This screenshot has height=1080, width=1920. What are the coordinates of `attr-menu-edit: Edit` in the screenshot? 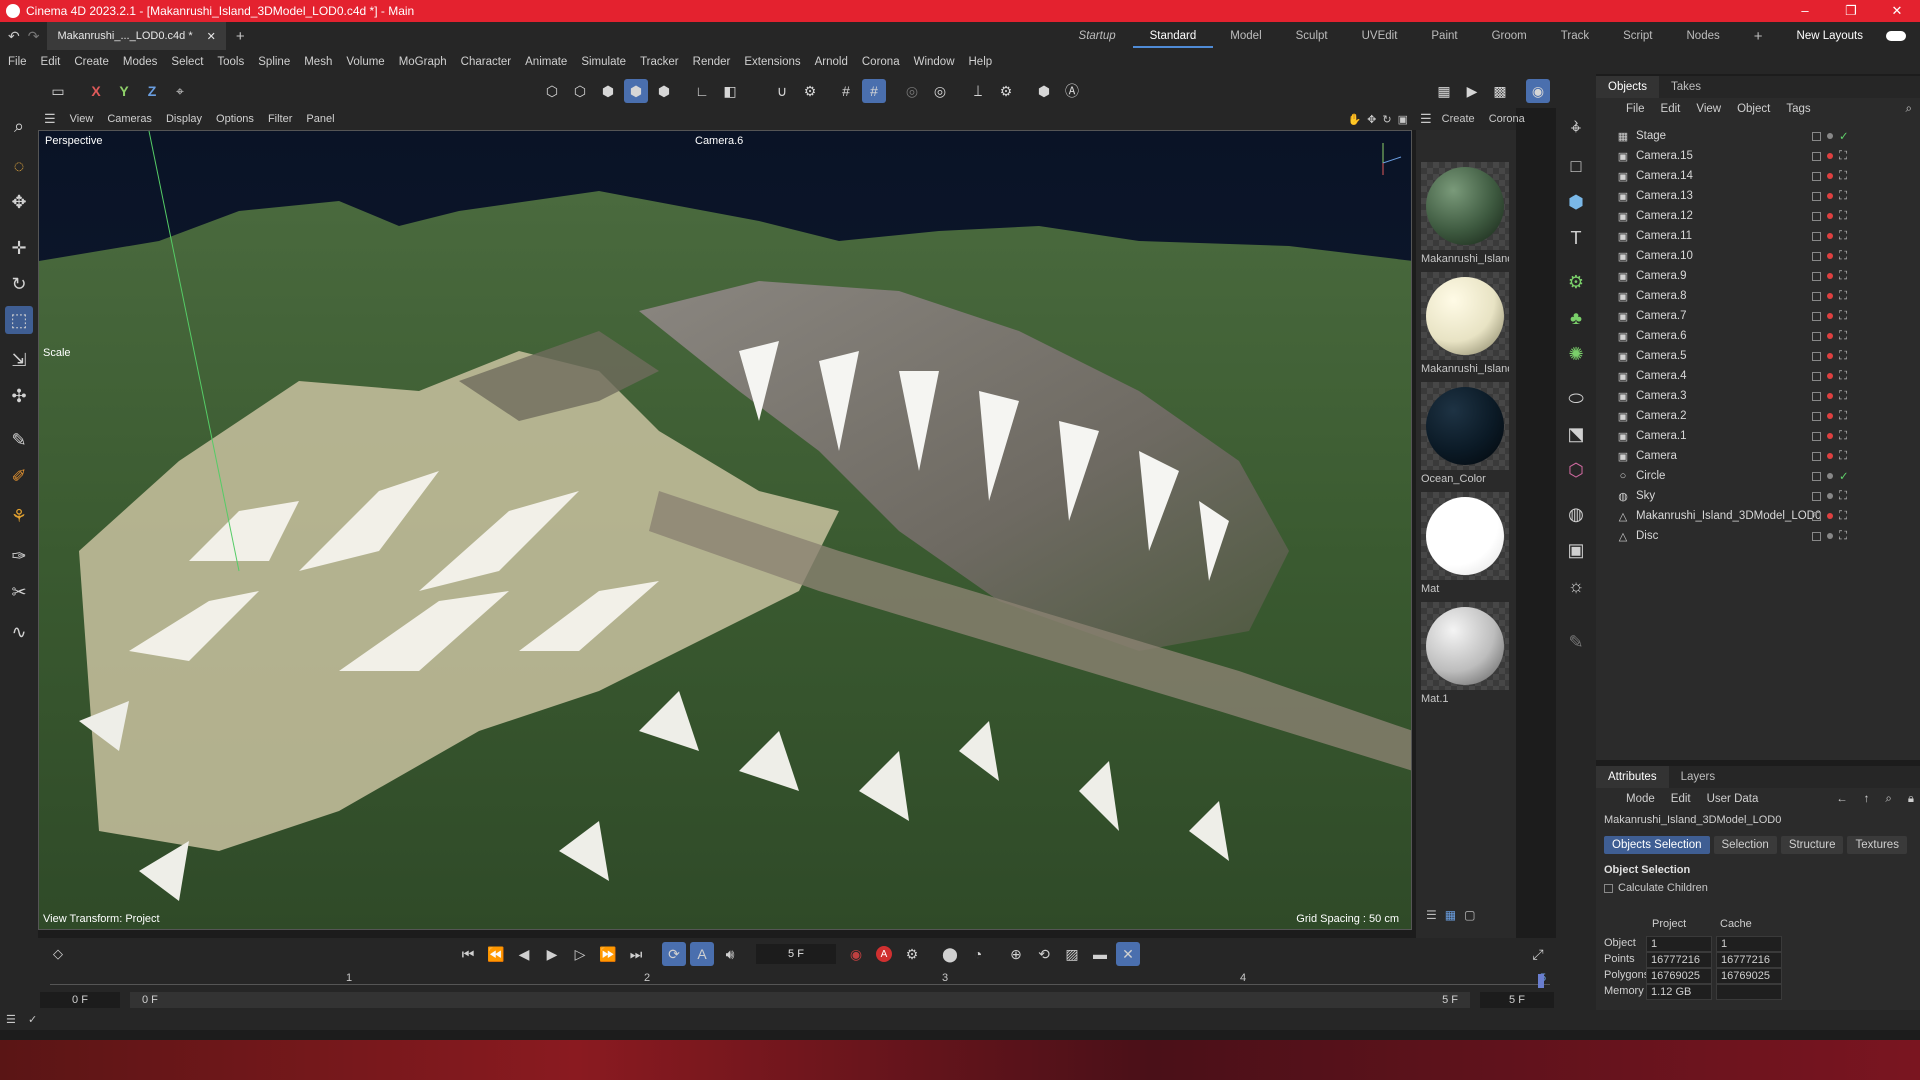 It's located at (1681, 799).